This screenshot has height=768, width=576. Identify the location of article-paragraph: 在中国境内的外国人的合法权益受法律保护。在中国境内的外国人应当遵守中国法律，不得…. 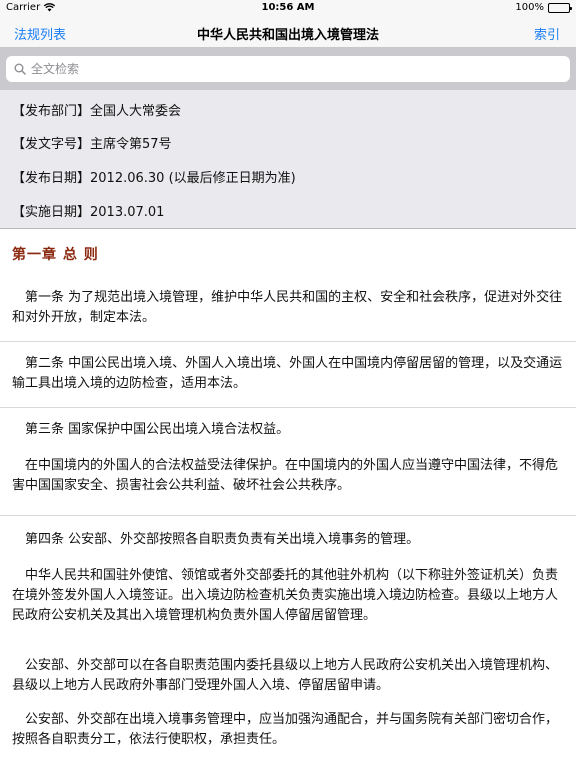
(285, 475).